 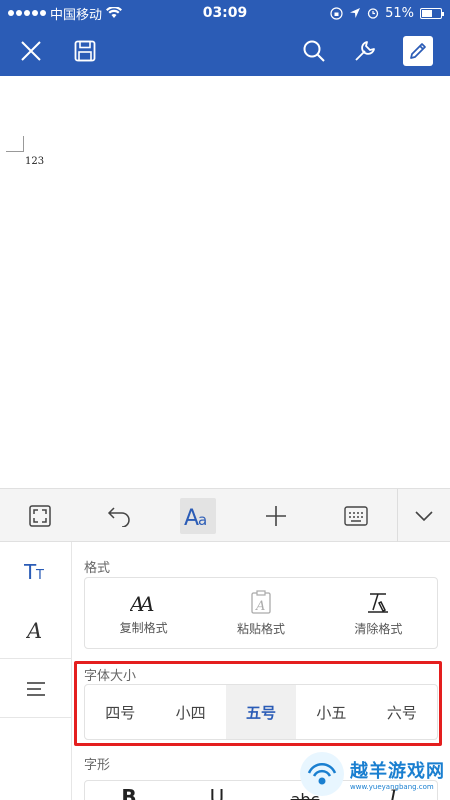 What do you see at coordinates (378, 628) in the screenshot?
I see `clear-format-label: 清除格式` at bounding box center [378, 628].